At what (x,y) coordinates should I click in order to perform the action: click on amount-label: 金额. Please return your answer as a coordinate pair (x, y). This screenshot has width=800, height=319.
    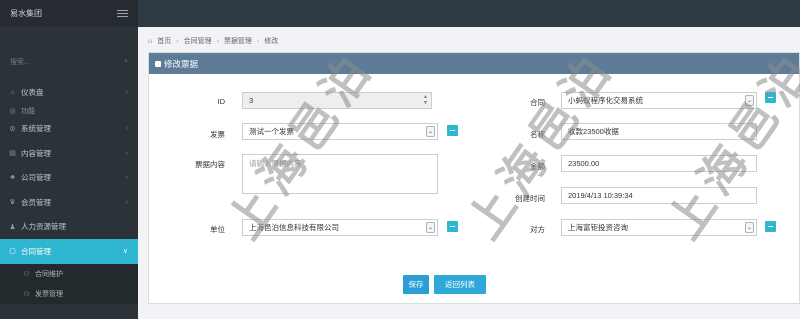
    Looking at the image, I should click on (537, 166).